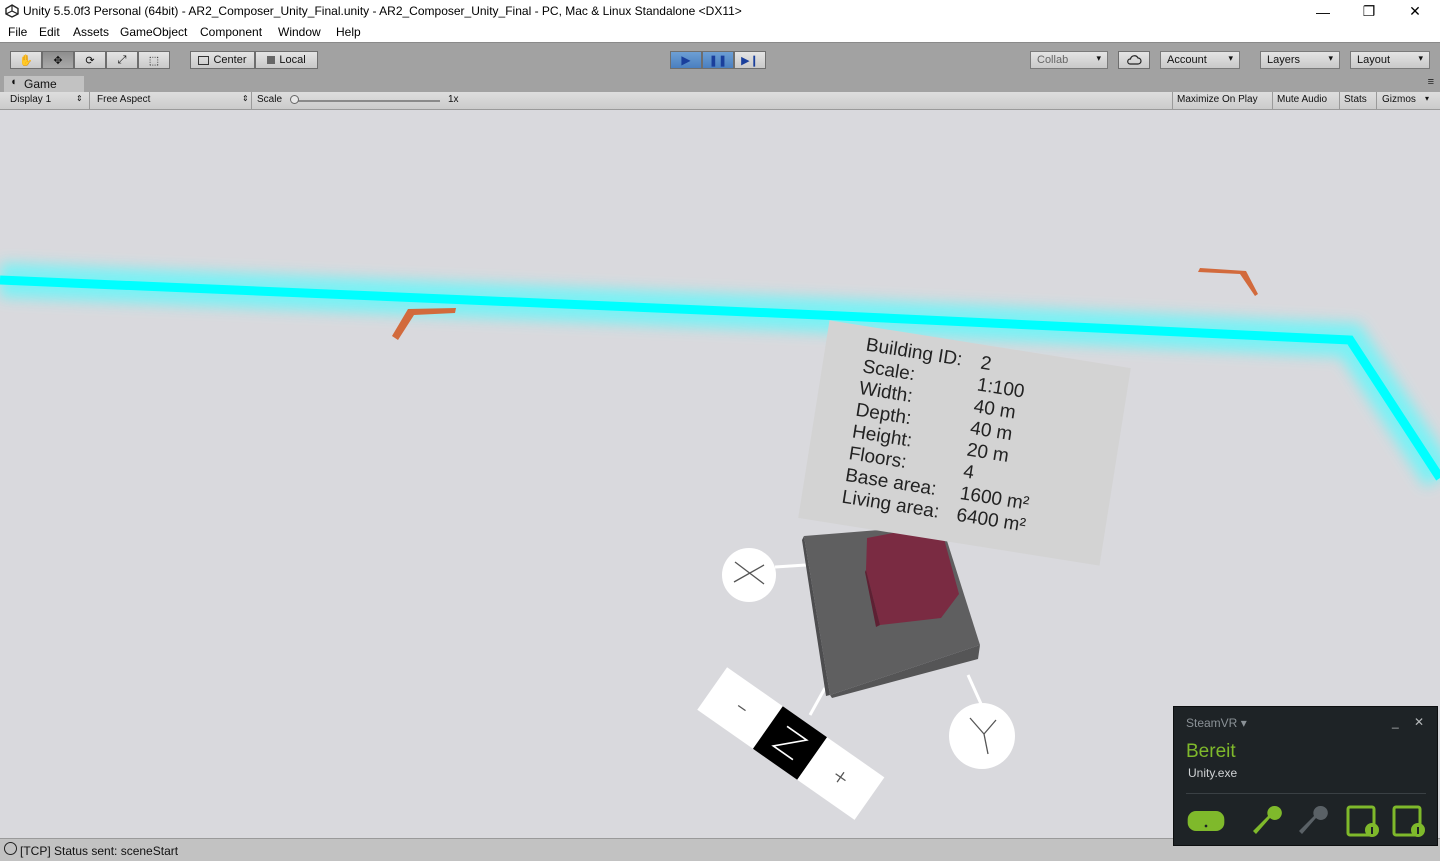 Image resolution: width=1440 pixels, height=861 pixels. Describe the element at coordinates (10, 848) in the screenshot. I see `info-icon` at that location.